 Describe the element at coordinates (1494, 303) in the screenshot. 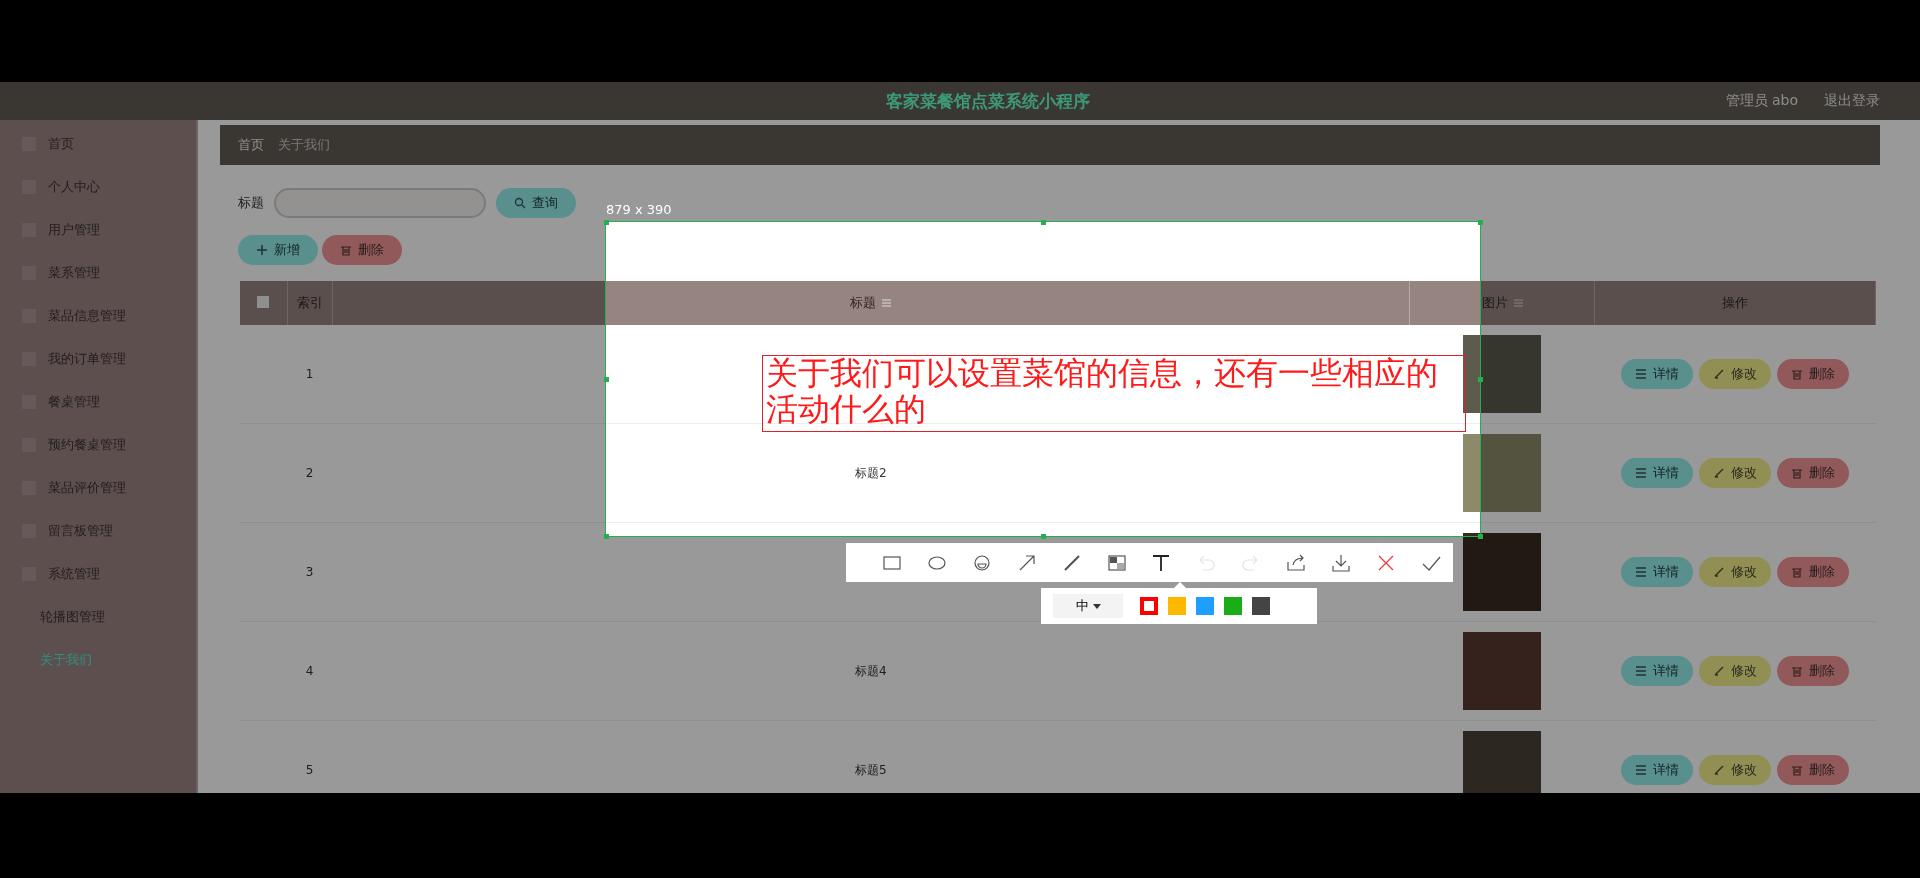

I see `column-header: 图片` at that location.